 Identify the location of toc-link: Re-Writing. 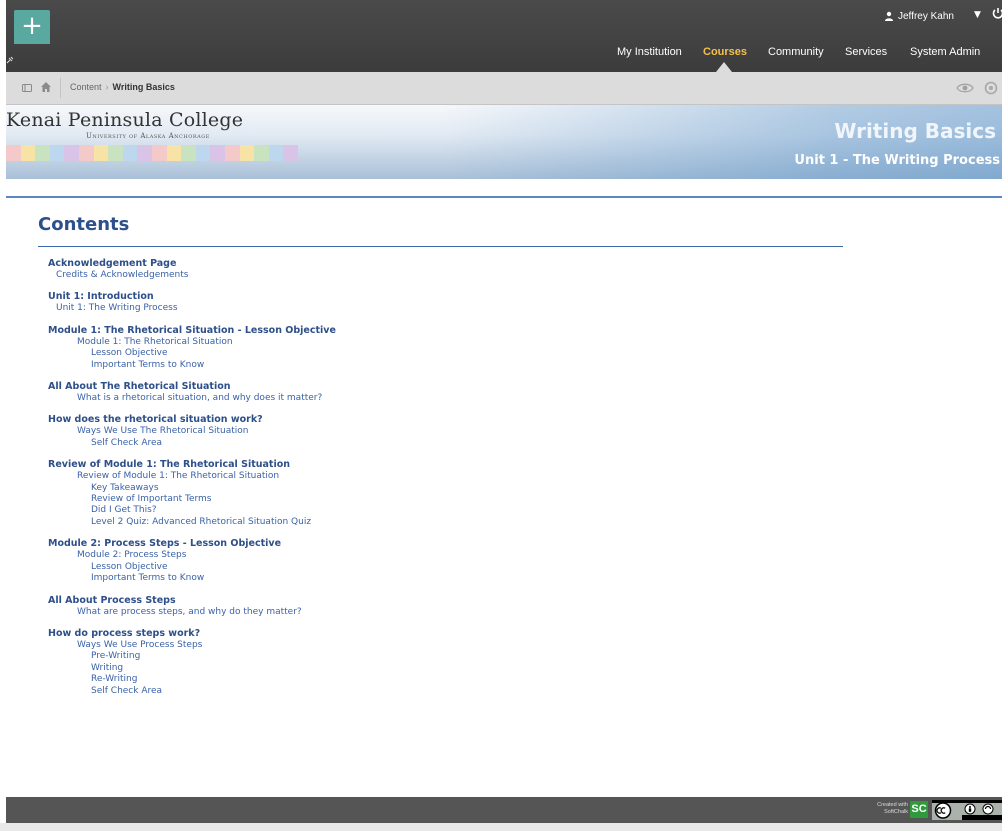
(398, 679).